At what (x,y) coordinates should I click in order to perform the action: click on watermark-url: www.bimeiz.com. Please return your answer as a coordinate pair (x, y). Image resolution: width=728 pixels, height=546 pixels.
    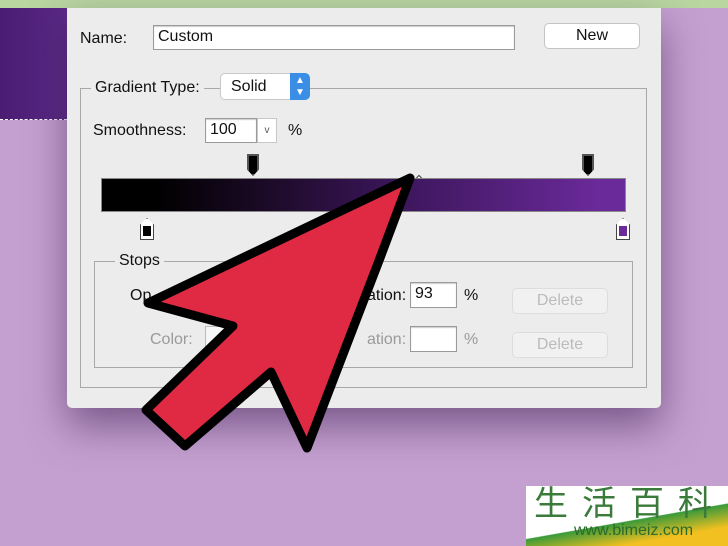
    Looking at the image, I should click on (634, 530).